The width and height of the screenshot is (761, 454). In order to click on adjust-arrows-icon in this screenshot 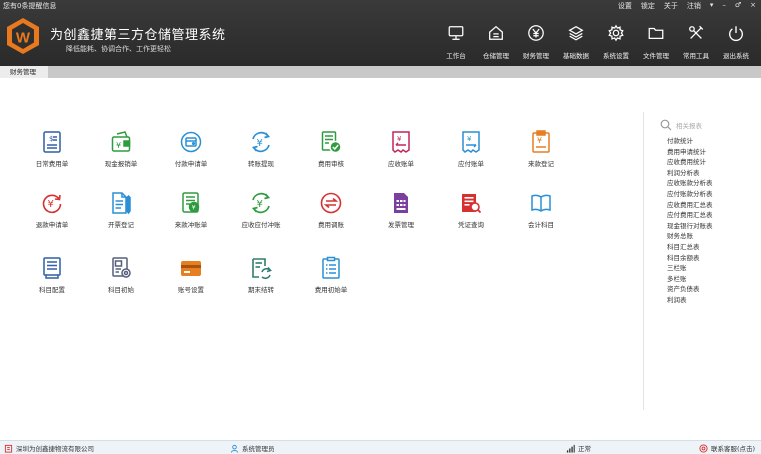, I will do `click(331, 203)`.